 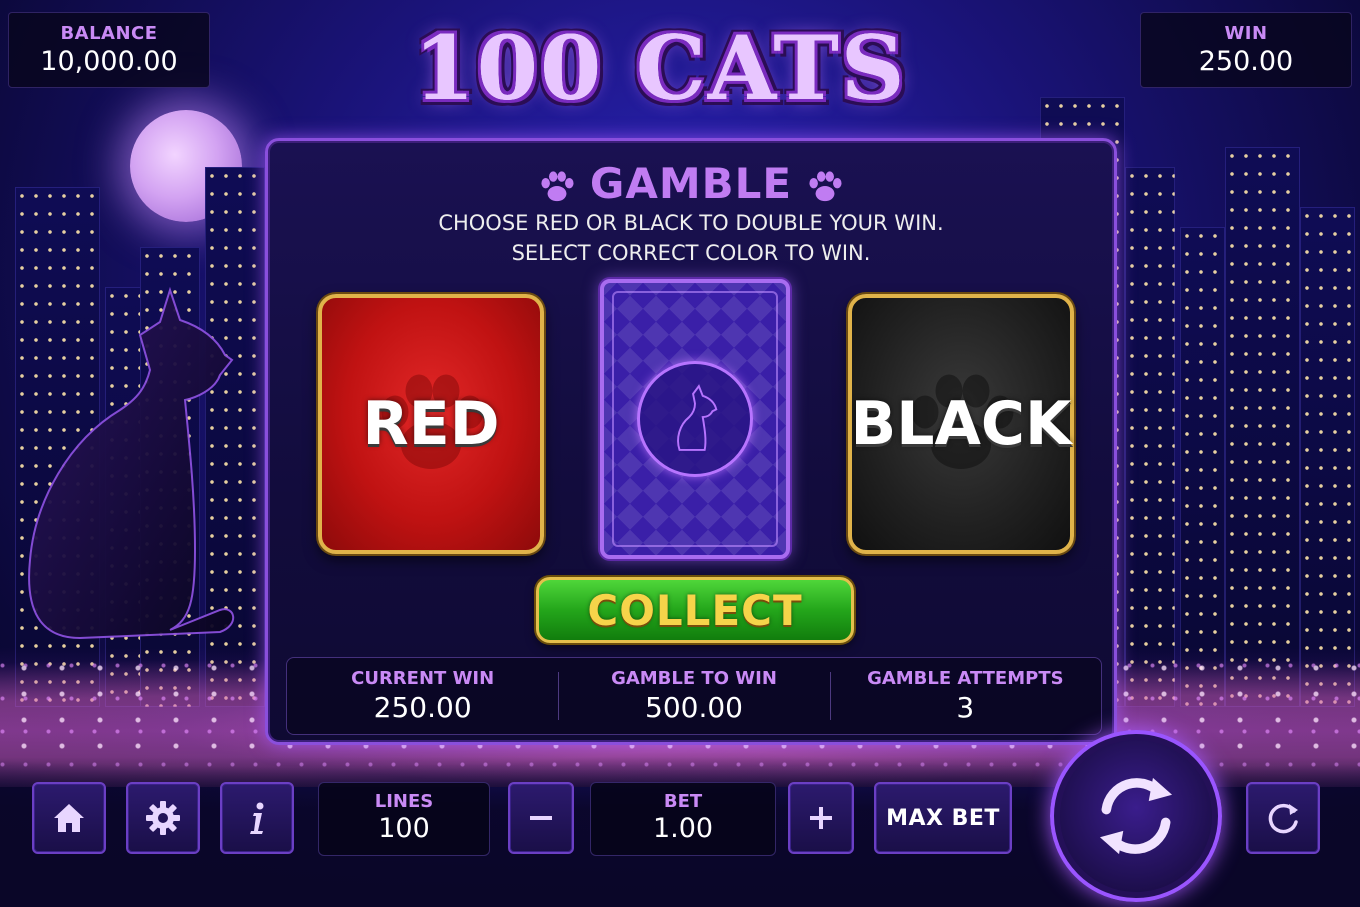 I want to click on settings-button, so click(x=163, y=818).